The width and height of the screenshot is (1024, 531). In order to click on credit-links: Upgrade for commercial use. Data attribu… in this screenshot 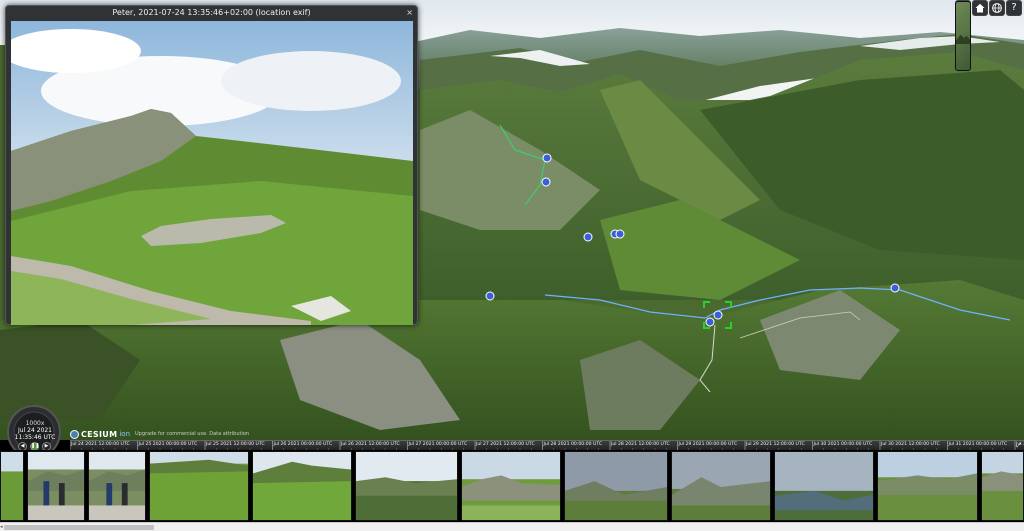, I will do `click(192, 434)`.